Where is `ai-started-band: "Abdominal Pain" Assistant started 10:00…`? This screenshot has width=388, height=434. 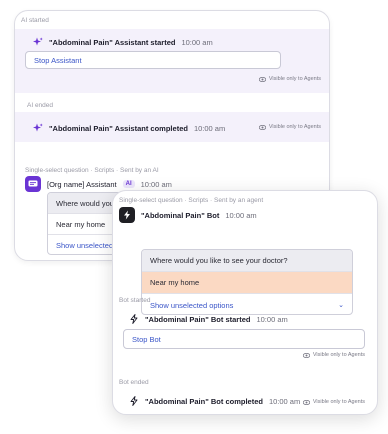
ai-started-band: "Abdominal Pain" Assistant started 10:00… is located at coordinates (172, 61).